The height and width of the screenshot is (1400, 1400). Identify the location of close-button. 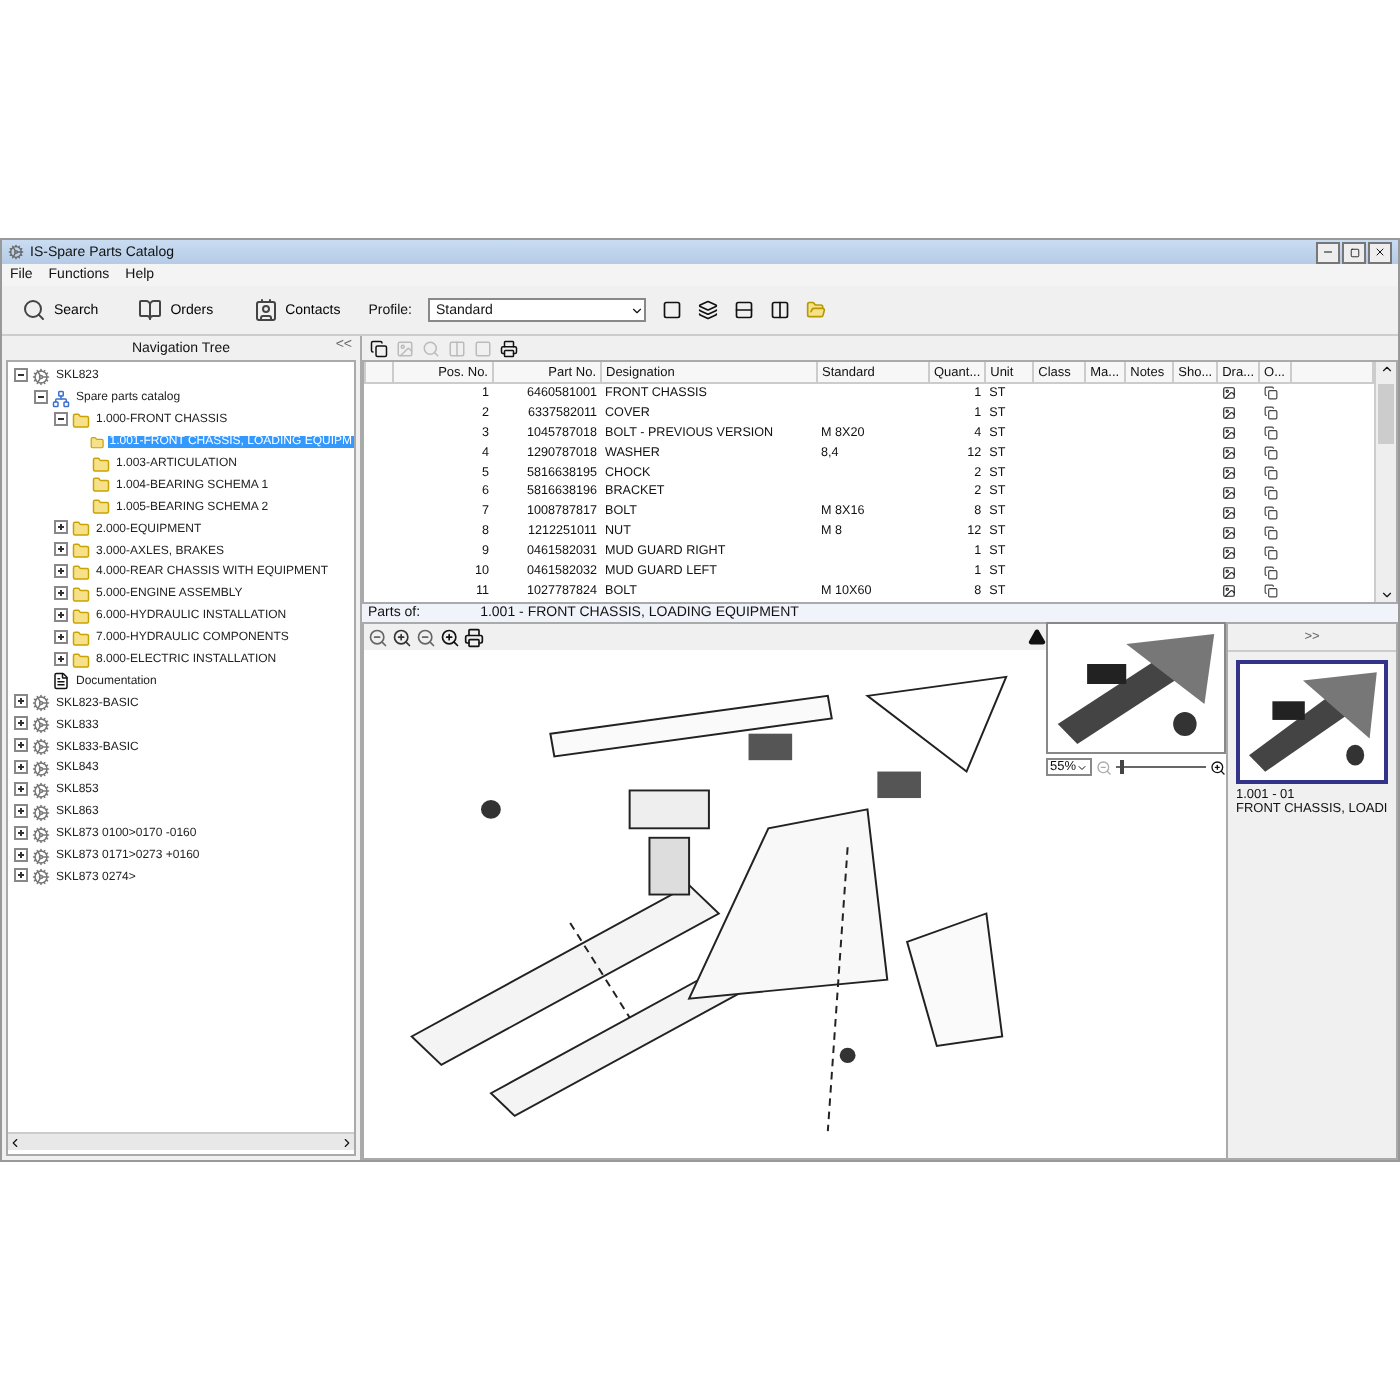
(1380, 252).